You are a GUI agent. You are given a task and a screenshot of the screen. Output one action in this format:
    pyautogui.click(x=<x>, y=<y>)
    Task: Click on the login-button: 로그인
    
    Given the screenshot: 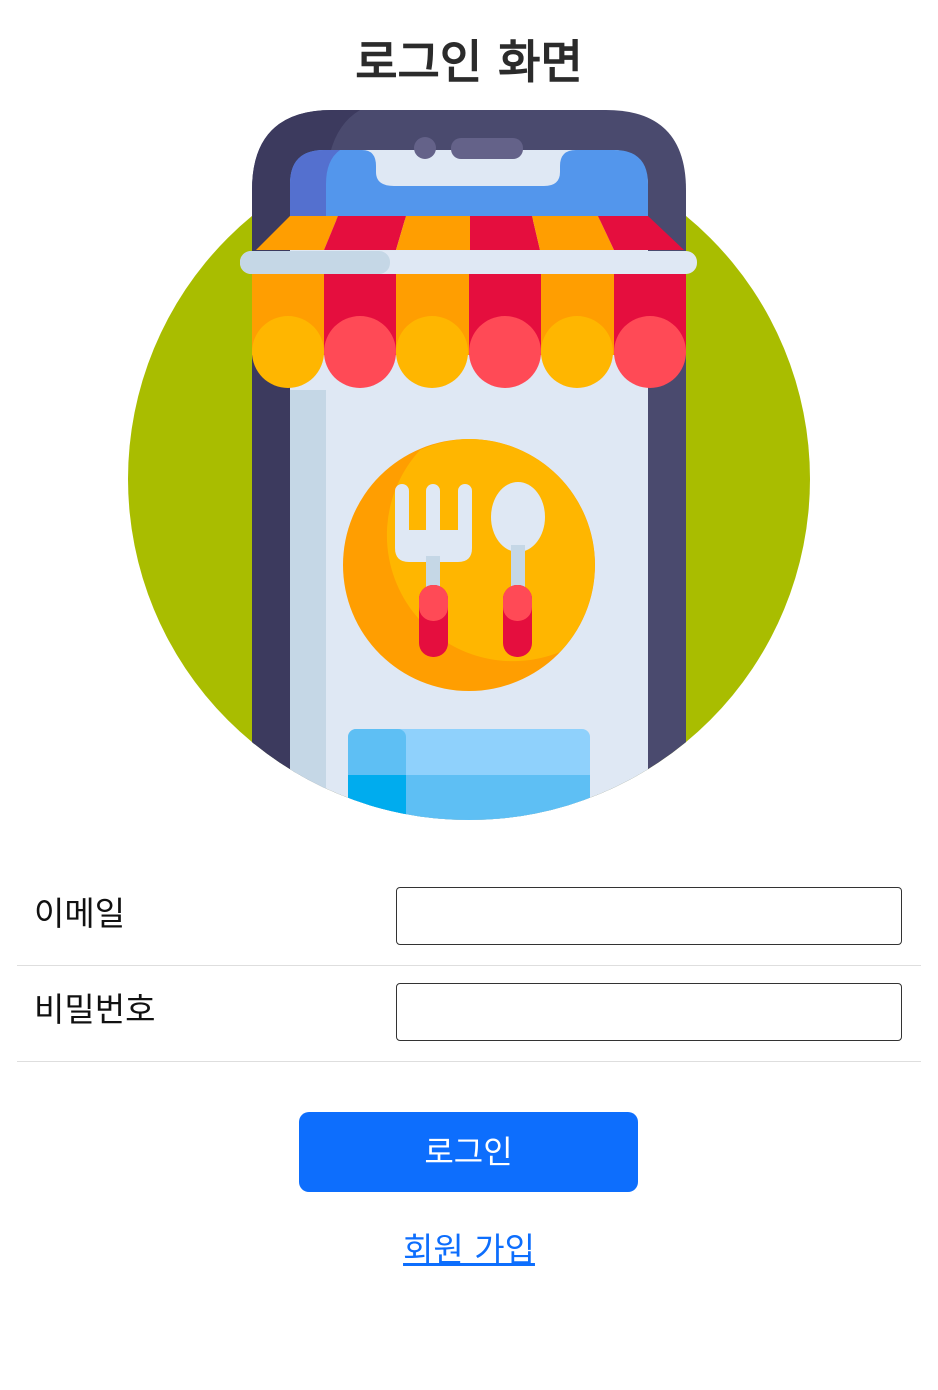 What is the action you would take?
    pyautogui.click(x=468, y=1152)
    